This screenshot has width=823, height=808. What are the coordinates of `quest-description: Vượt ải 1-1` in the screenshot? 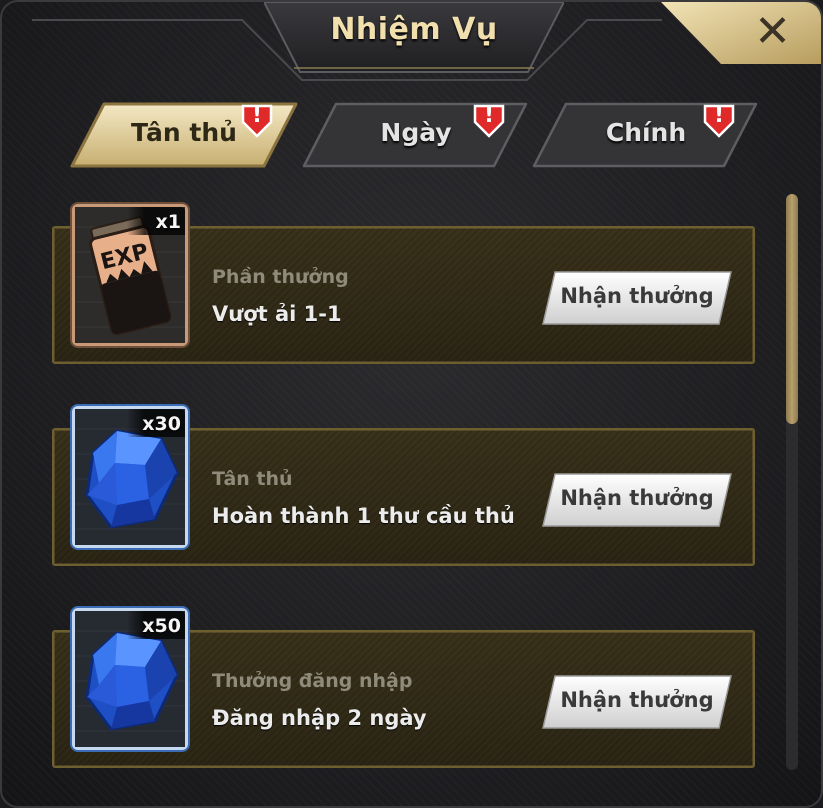 It's located at (277, 314).